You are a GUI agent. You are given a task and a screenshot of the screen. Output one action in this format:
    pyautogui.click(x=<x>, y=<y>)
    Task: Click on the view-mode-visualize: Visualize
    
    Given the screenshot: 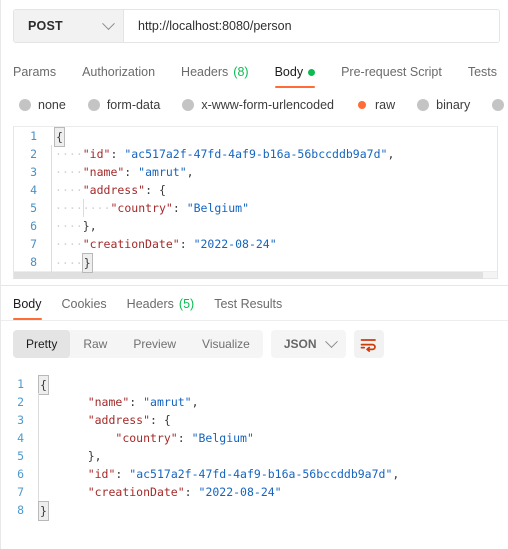 What is the action you would take?
    pyautogui.click(x=226, y=344)
    